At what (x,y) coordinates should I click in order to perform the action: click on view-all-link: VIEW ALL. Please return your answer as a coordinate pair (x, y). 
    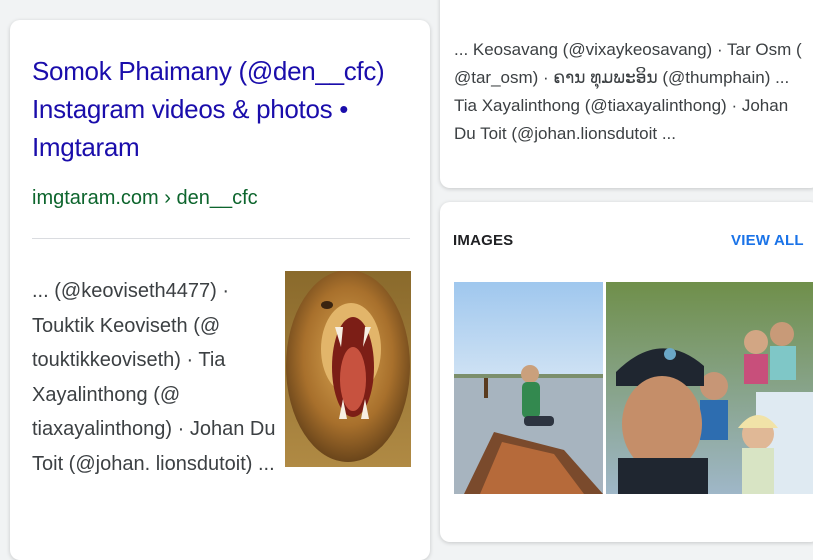
    Looking at the image, I should click on (767, 240).